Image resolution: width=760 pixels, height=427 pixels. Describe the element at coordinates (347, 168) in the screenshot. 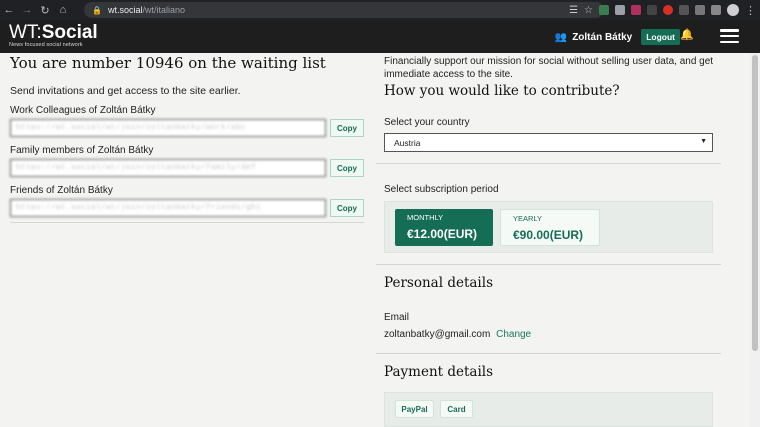

I see `copy-button-family: Copy` at that location.